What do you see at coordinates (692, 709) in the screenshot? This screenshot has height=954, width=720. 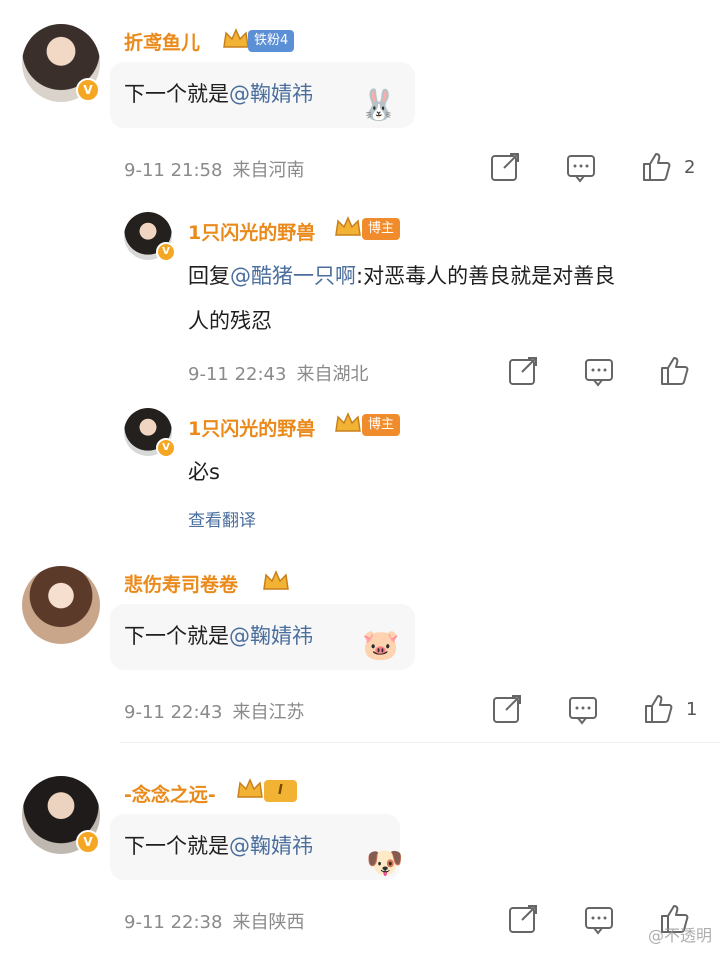 I see `like-count: 1` at bounding box center [692, 709].